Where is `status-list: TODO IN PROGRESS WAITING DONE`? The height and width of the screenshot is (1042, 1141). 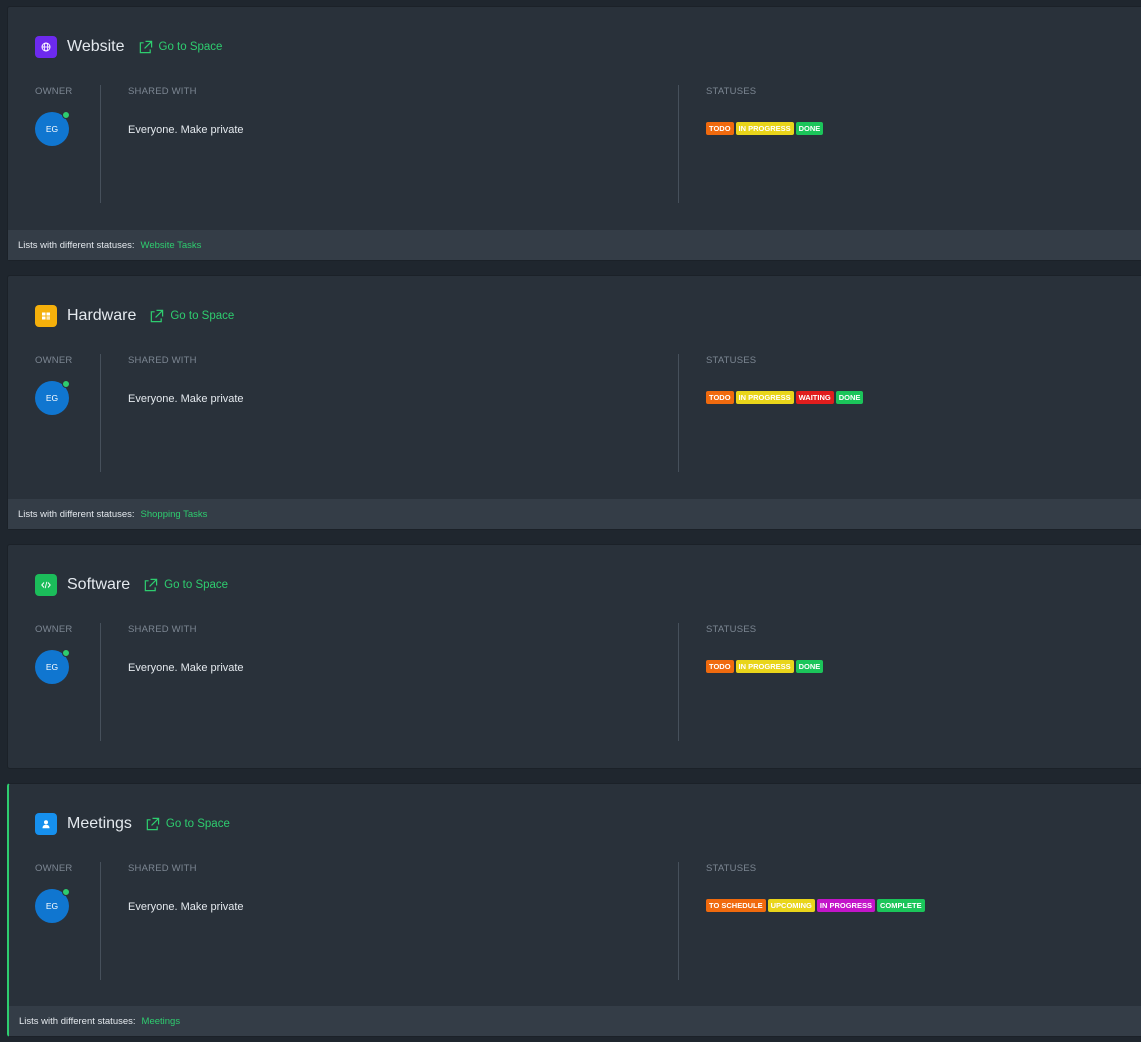
status-list: TODO IN PROGRESS WAITING DONE is located at coordinates (785, 397).